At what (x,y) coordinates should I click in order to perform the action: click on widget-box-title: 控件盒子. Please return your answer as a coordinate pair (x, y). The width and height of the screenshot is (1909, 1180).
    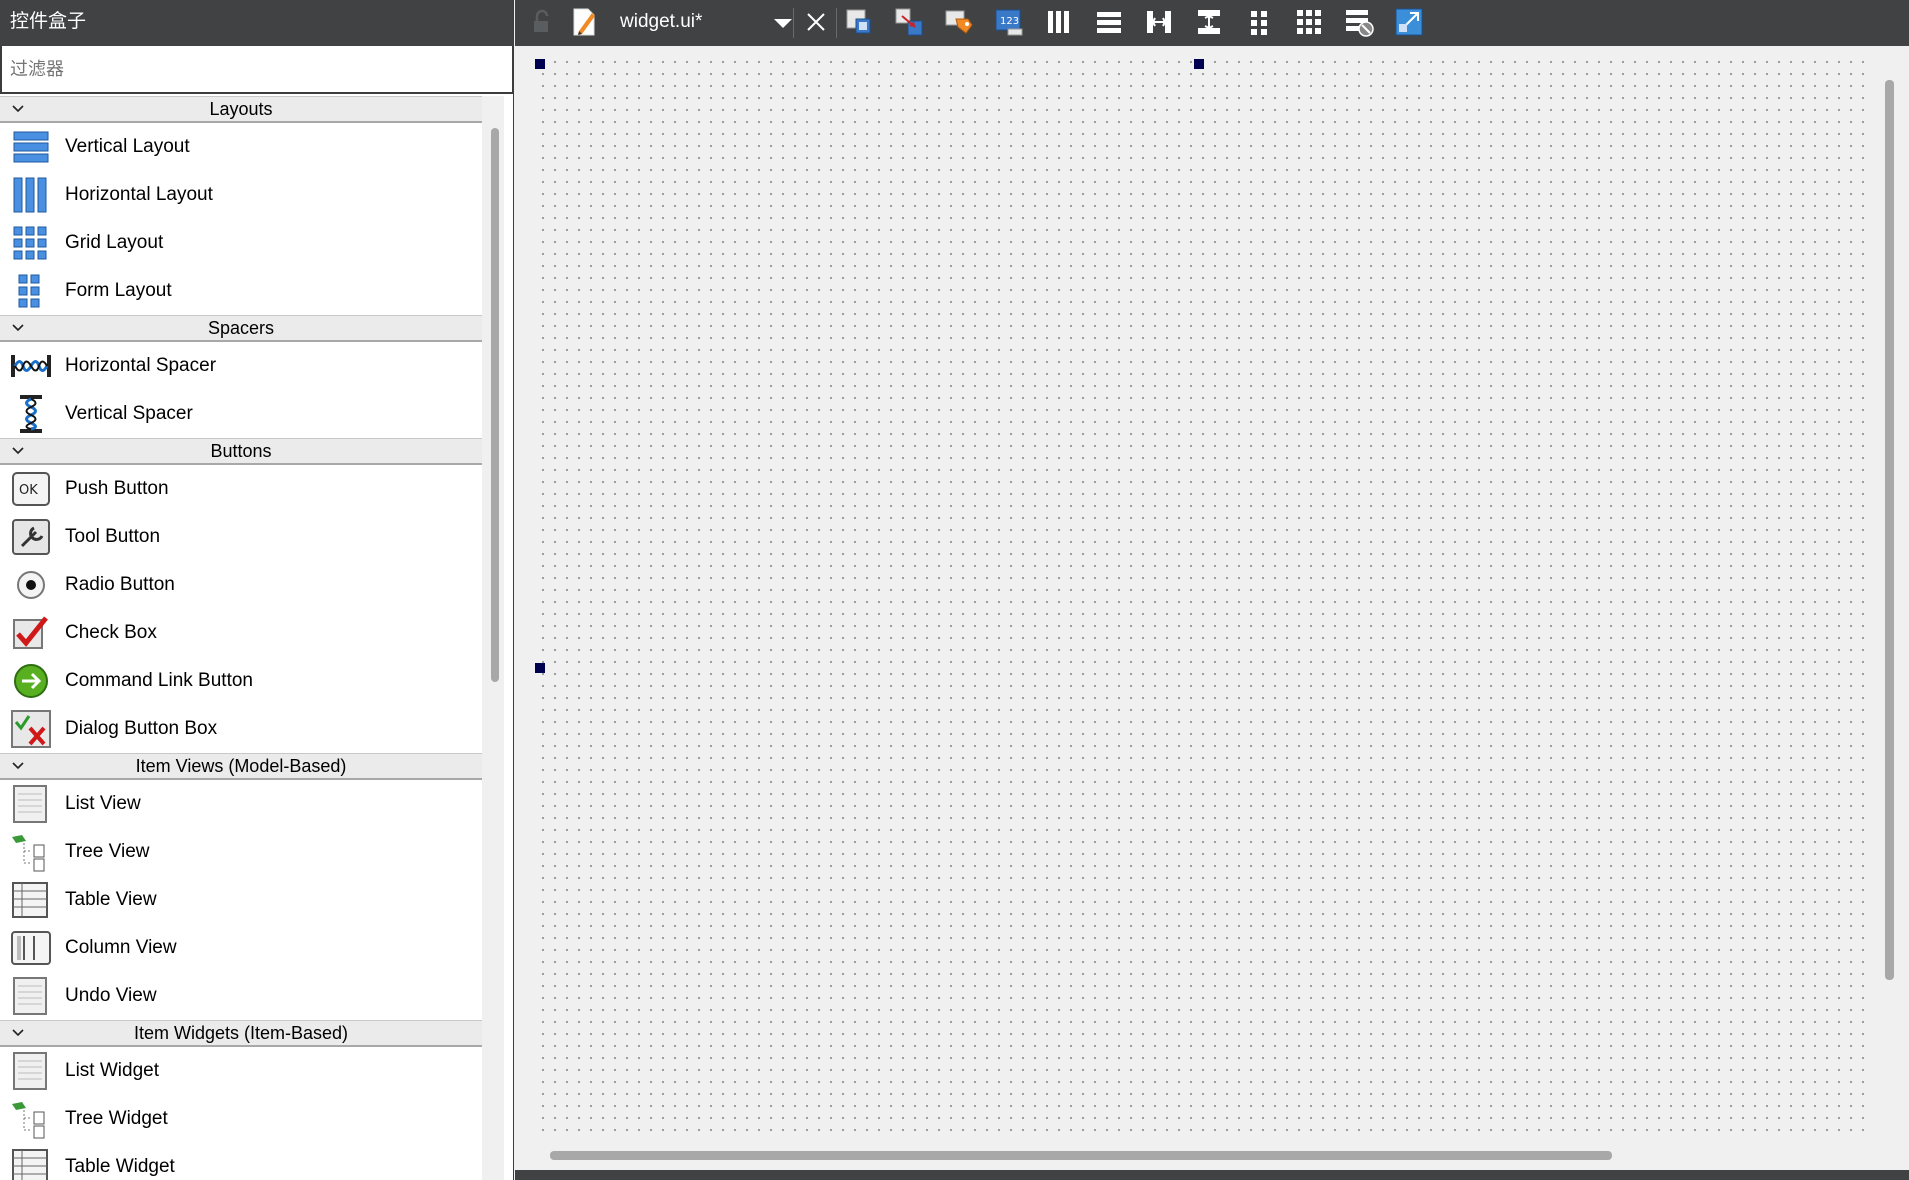
    Looking at the image, I should click on (257, 23).